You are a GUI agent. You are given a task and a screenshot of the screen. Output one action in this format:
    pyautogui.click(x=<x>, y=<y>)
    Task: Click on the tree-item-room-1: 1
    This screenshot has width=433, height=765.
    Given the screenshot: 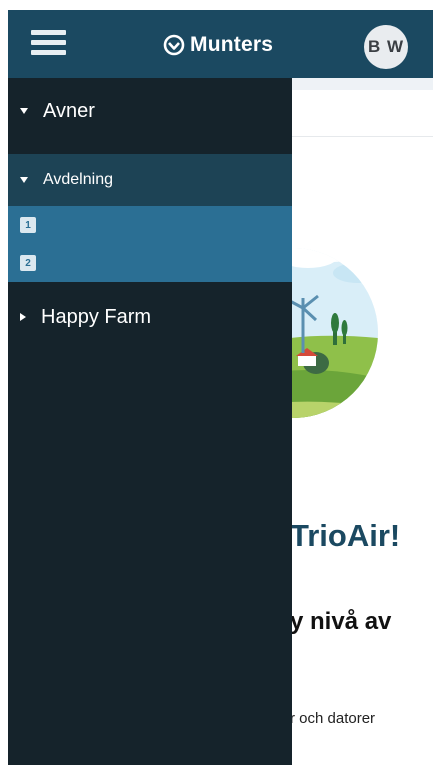 What is the action you would take?
    pyautogui.click(x=150, y=225)
    